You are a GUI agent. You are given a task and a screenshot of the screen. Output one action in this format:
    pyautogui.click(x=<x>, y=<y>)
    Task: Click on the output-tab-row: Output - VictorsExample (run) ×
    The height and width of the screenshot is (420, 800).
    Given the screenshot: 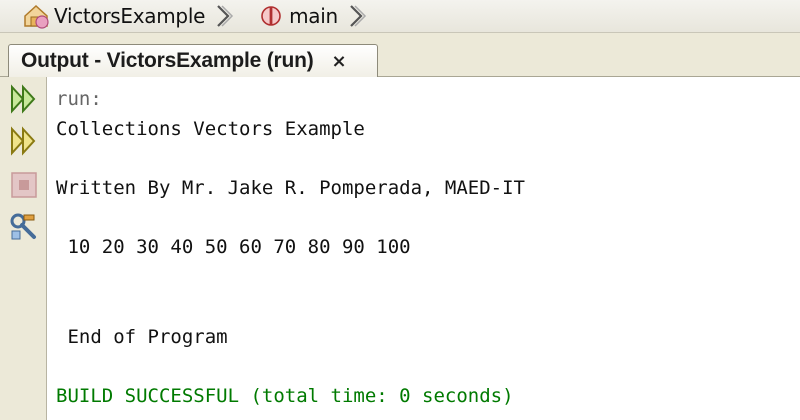 What is the action you would take?
    pyautogui.click(x=400, y=60)
    